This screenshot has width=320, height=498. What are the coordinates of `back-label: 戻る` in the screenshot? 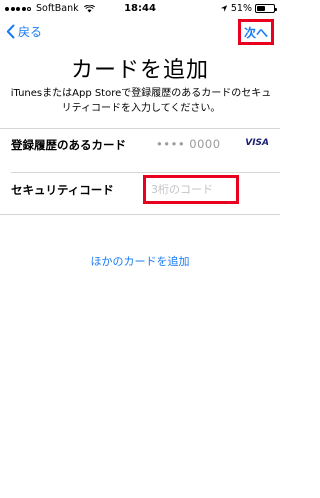 It's located at (30, 32).